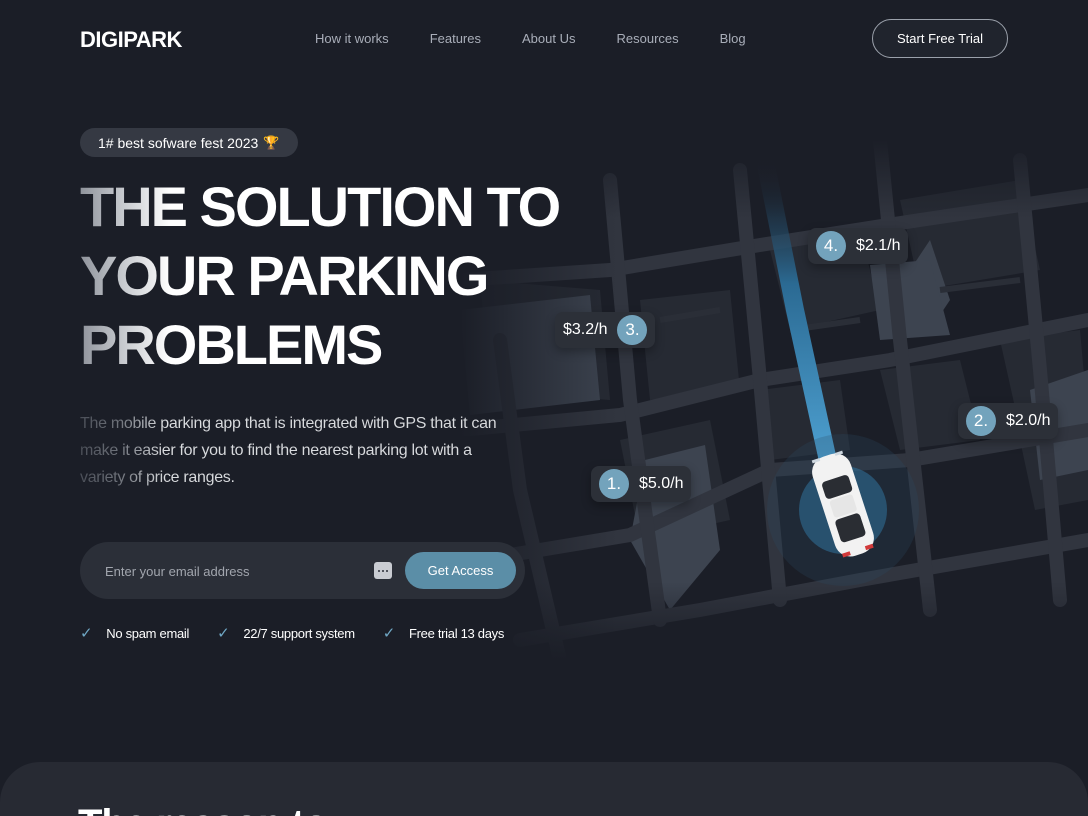  I want to click on price-pill-value: $2.0/h, so click(1028, 420).